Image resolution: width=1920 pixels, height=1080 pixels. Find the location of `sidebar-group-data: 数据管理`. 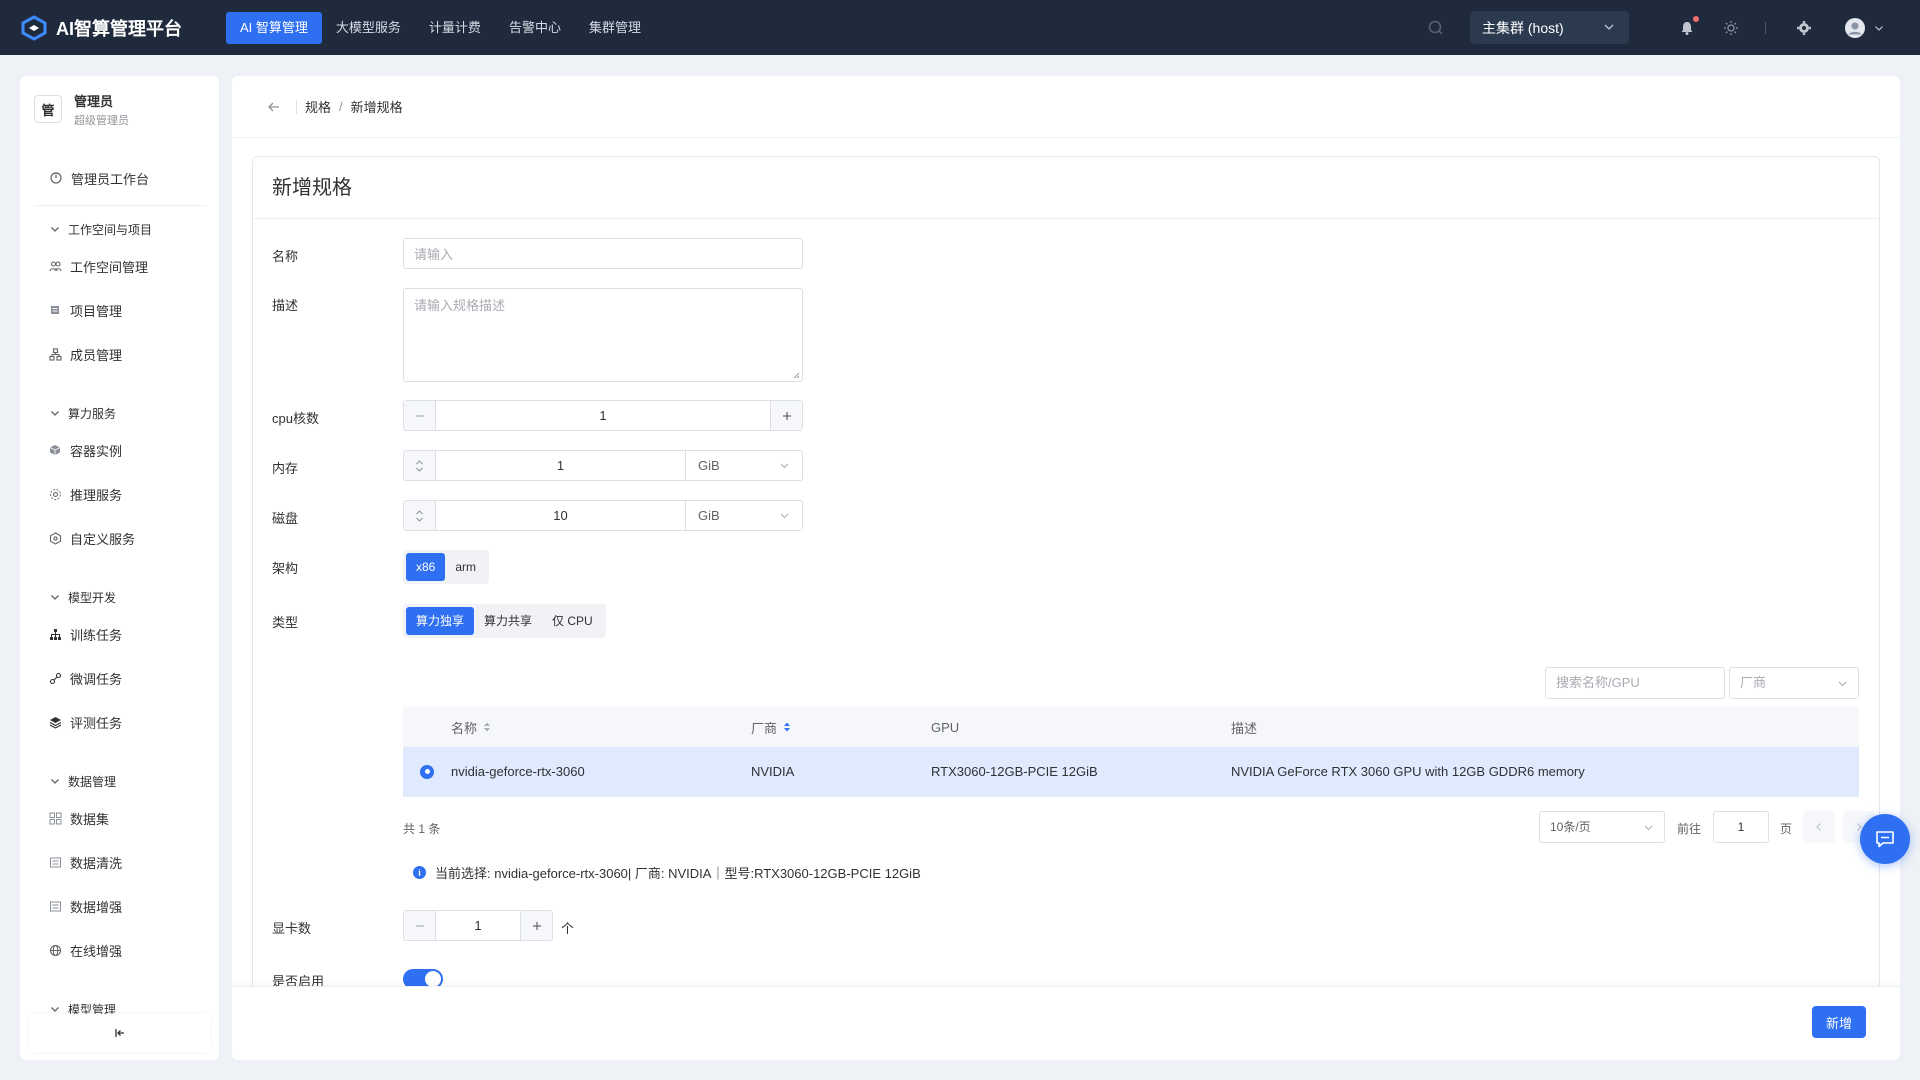

sidebar-group-data: 数据管理 is located at coordinates (119, 781).